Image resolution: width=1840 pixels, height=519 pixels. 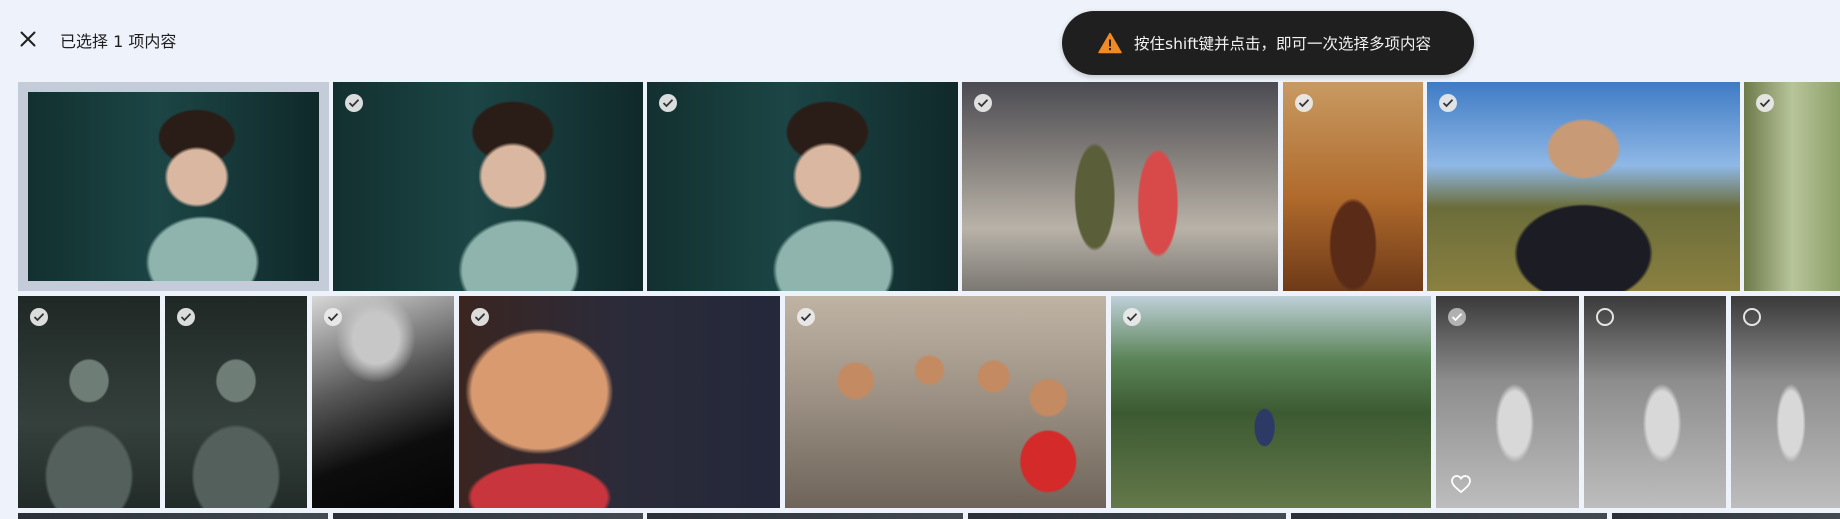 What do you see at coordinates (1110, 43) in the screenshot?
I see `warning-icon` at bounding box center [1110, 43].